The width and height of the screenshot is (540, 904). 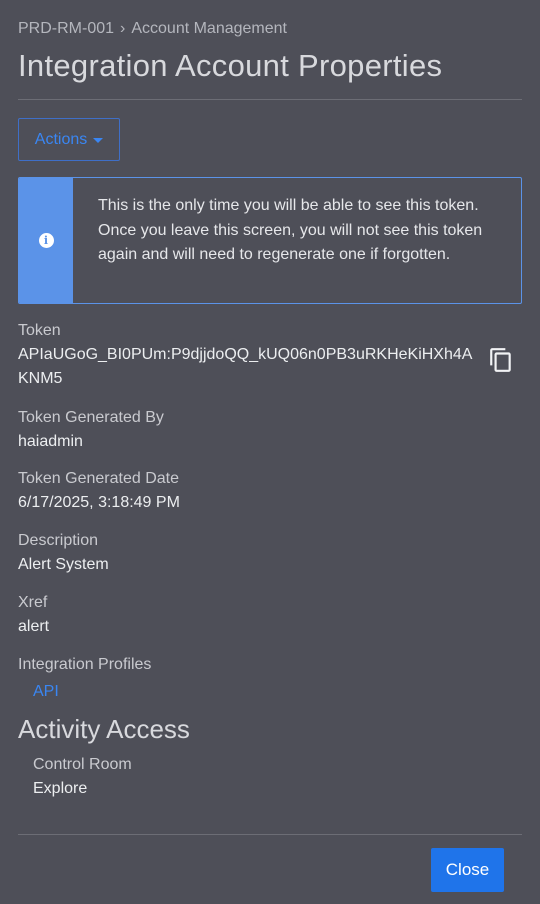 I want to click on info-icon: i, so click(x=46, y=240).